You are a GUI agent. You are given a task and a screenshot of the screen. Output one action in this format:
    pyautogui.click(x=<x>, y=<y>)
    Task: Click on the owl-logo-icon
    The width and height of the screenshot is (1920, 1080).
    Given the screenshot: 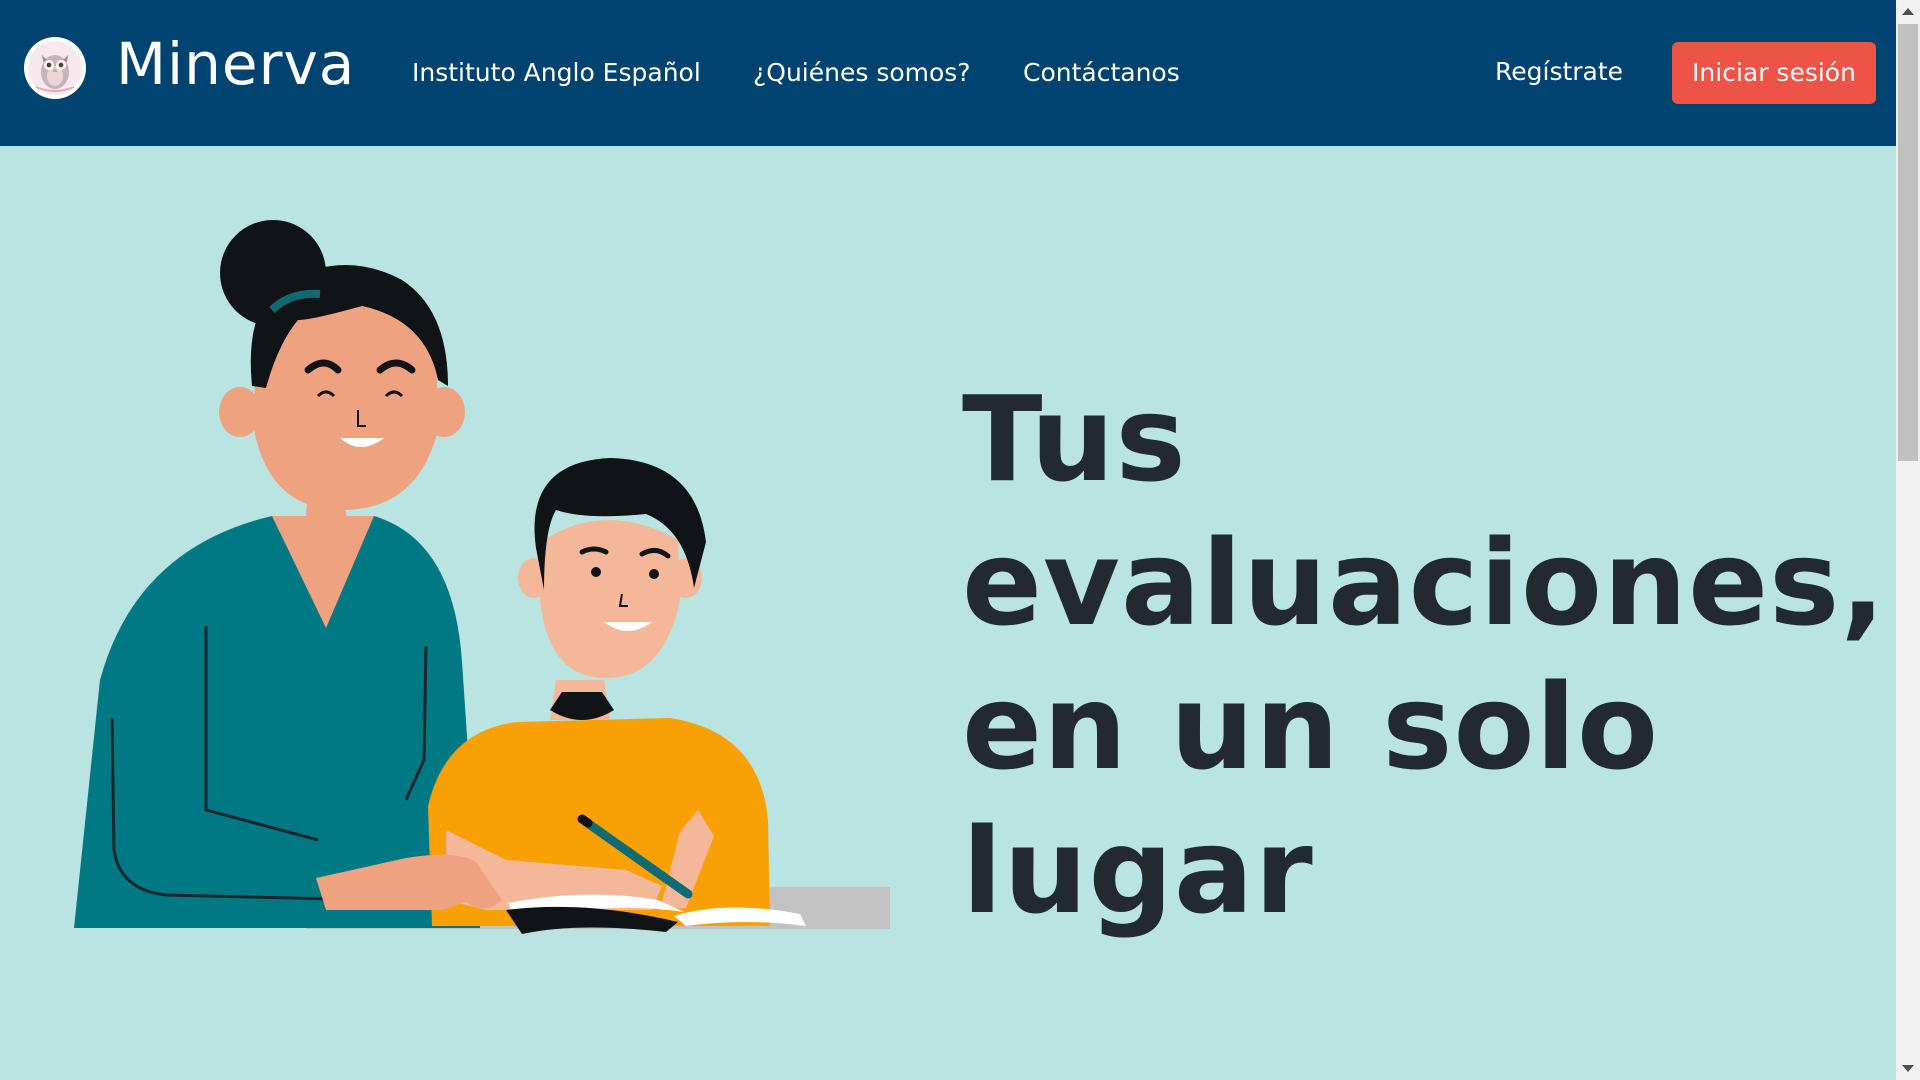 What is the action you would take?
    pyautogui.click(x=55, y=68)
    